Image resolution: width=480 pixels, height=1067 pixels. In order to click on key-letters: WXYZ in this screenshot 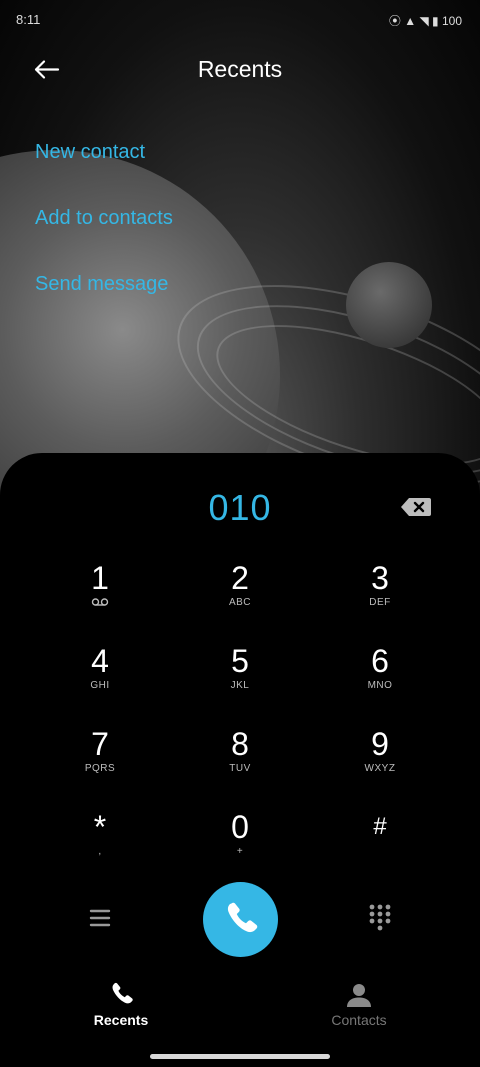, I will do `click(380, 768)`.